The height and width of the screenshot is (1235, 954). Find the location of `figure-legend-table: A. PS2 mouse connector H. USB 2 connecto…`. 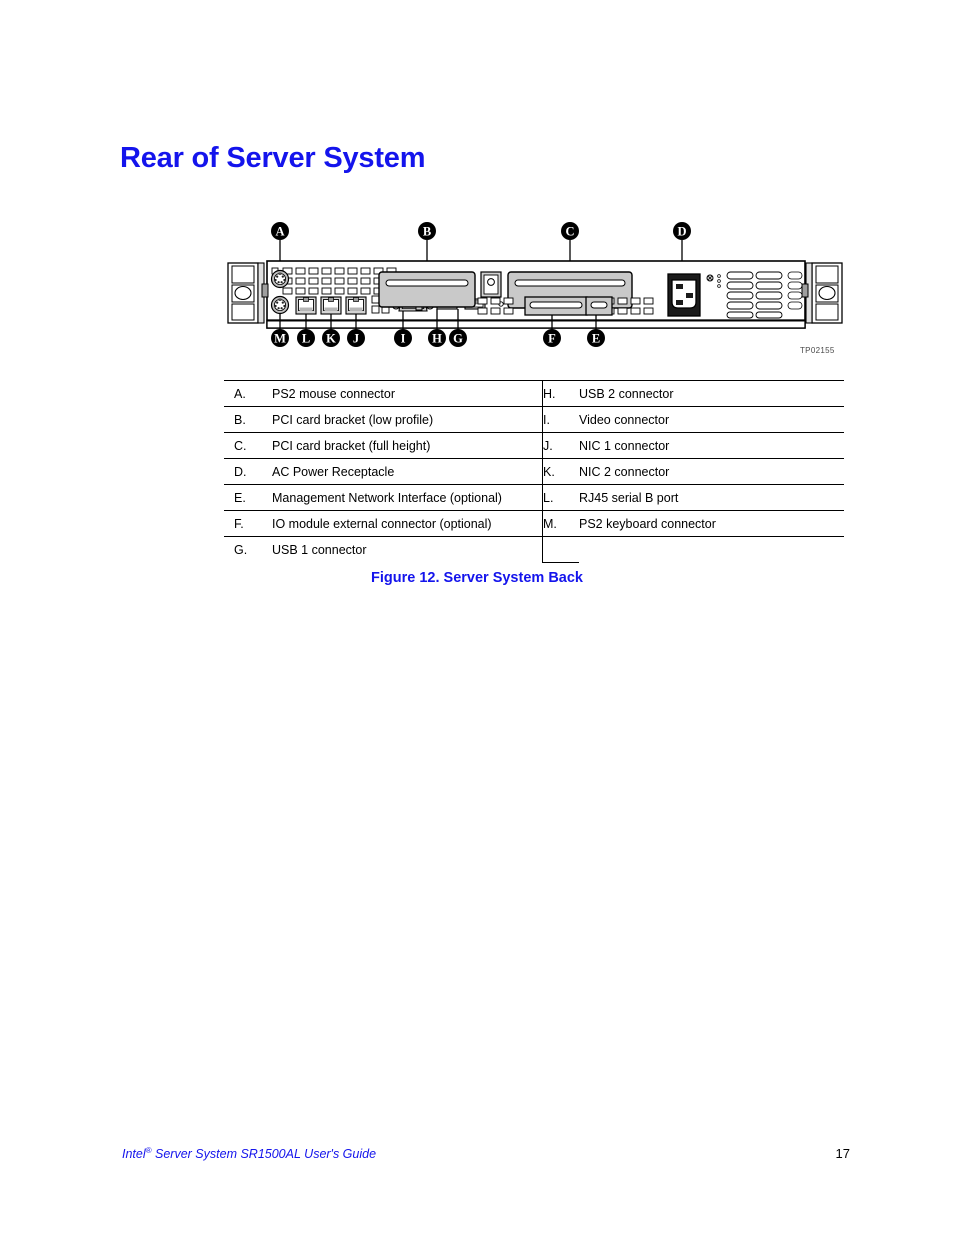

figure-legend-table: A. PS2 mouse connector H. USB 2 connecto… is located at coordinates (534, 471).